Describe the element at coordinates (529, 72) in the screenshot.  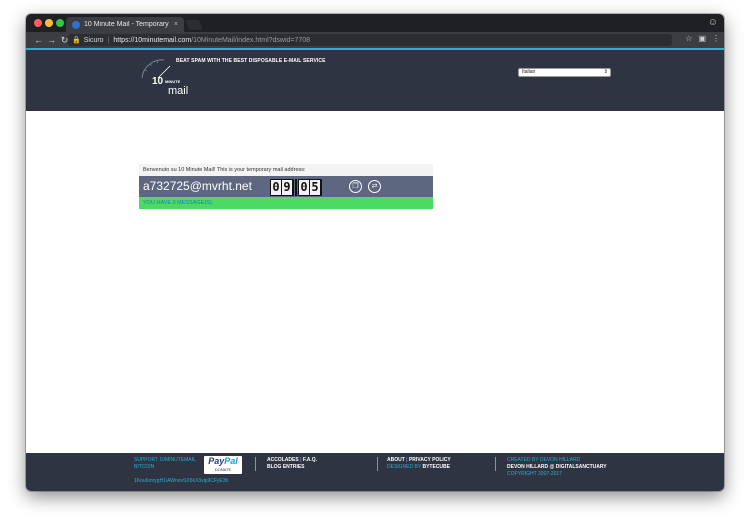
I see `language-selected-value: Italian` at that location.